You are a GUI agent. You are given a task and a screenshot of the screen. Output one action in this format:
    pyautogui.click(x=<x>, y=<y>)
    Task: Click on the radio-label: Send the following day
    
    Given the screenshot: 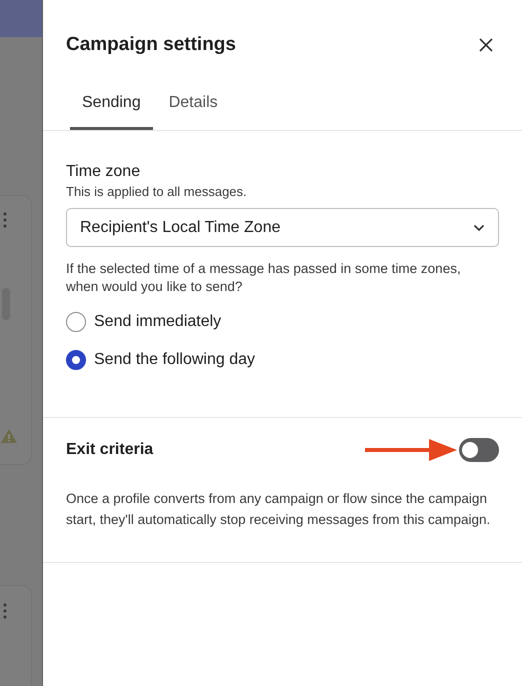 What is the action you would take?
    pyautogui.click(x=174, y=360)
    